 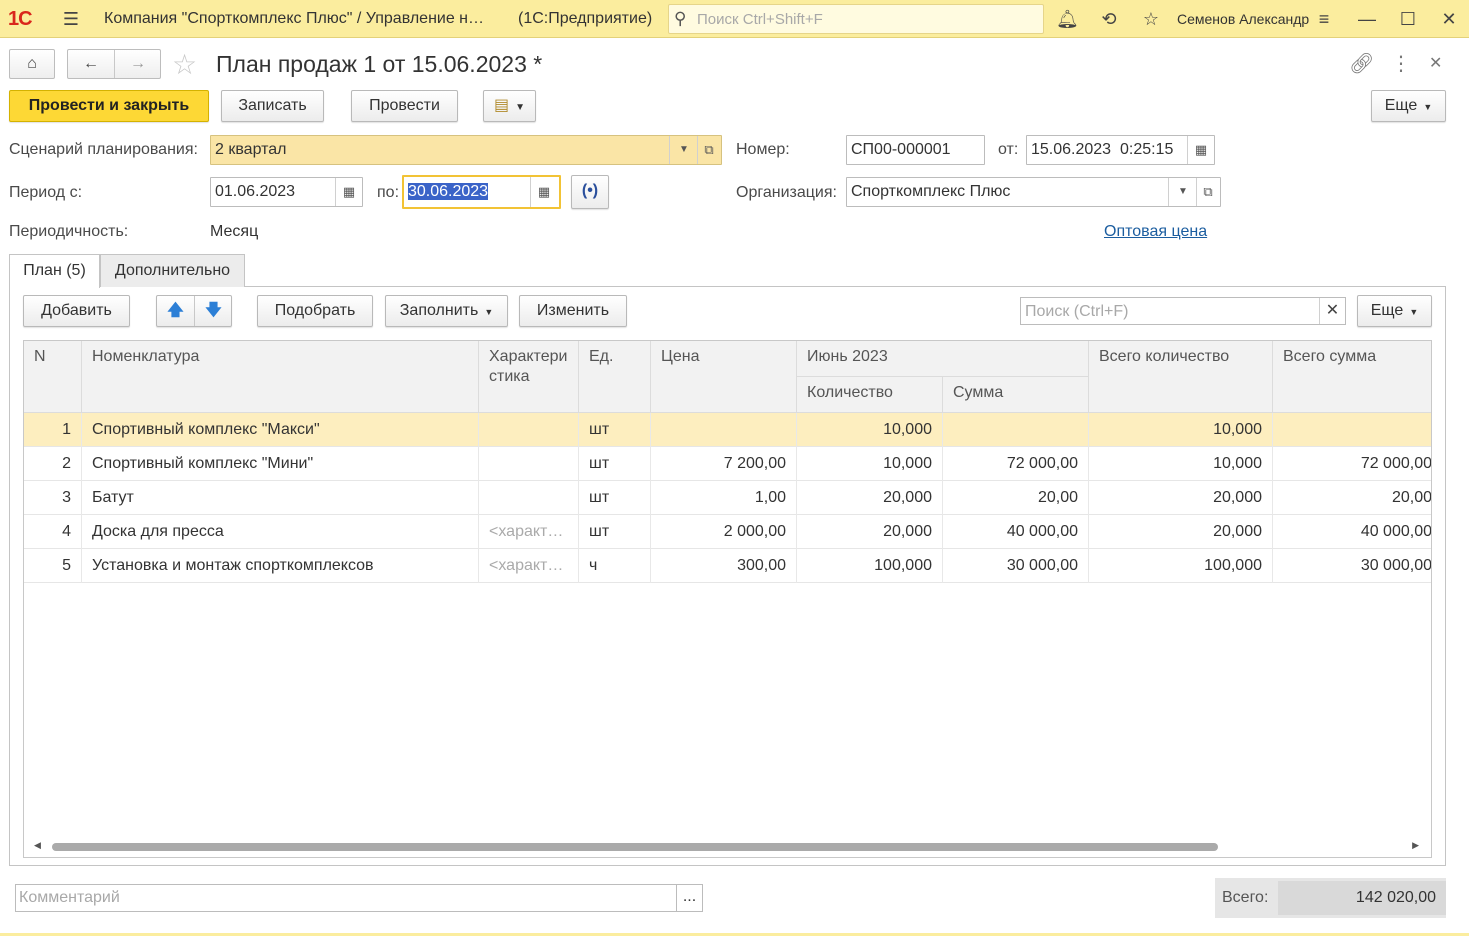 What do you see at coordinates (1033, 192) in the screenshot?
I see `organization-field: Спорткомплекс Плюс ▼ ⧉` at bounding box center [1033, 192].